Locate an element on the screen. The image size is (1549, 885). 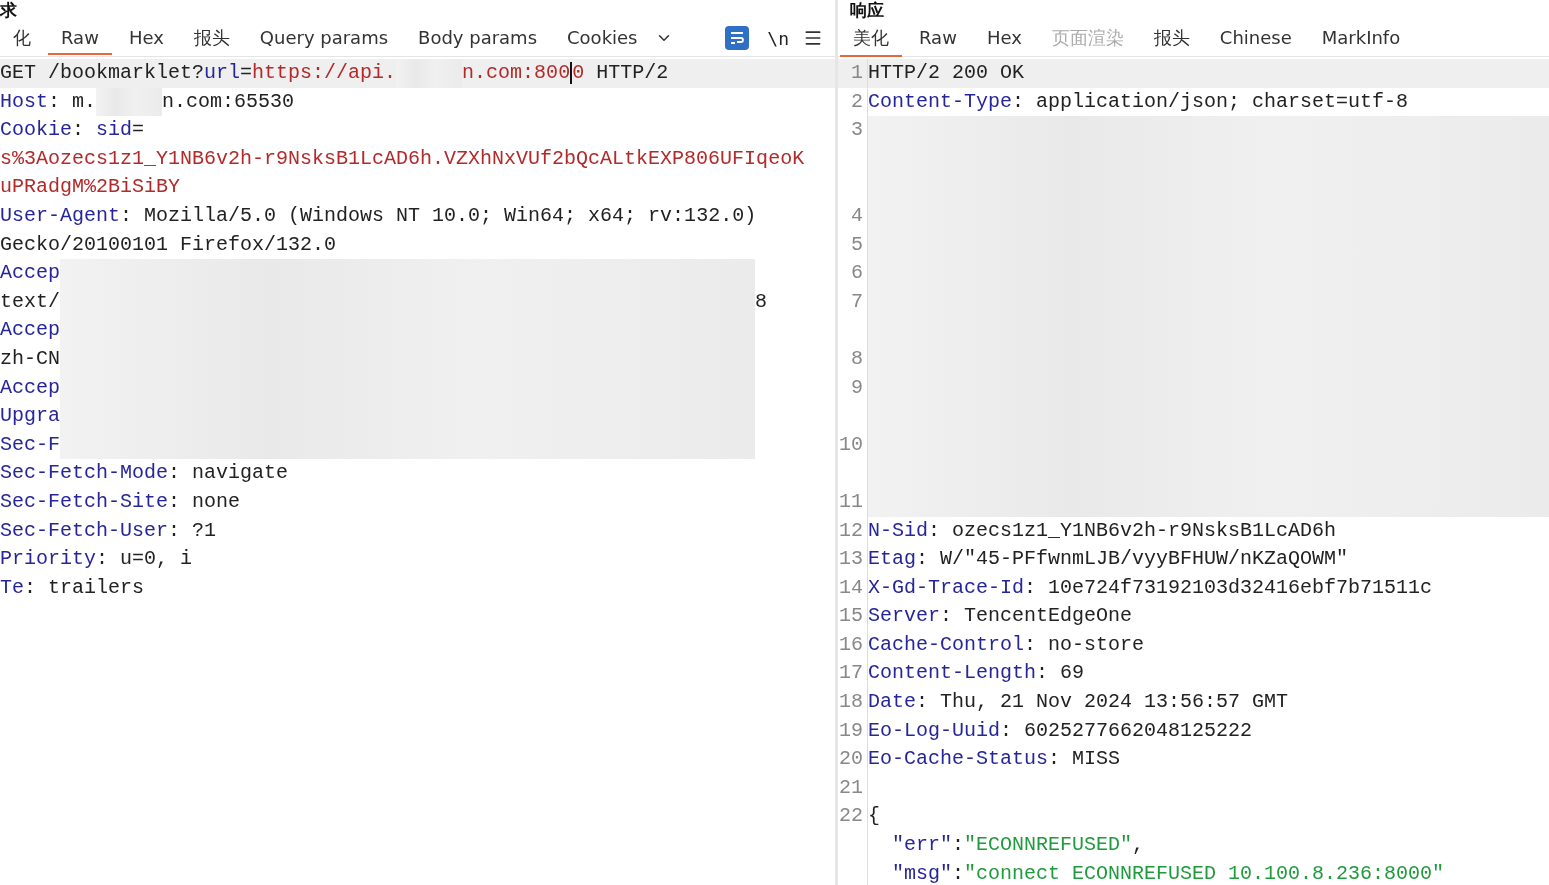
header-name: Server is located at coordinates (904, 616).